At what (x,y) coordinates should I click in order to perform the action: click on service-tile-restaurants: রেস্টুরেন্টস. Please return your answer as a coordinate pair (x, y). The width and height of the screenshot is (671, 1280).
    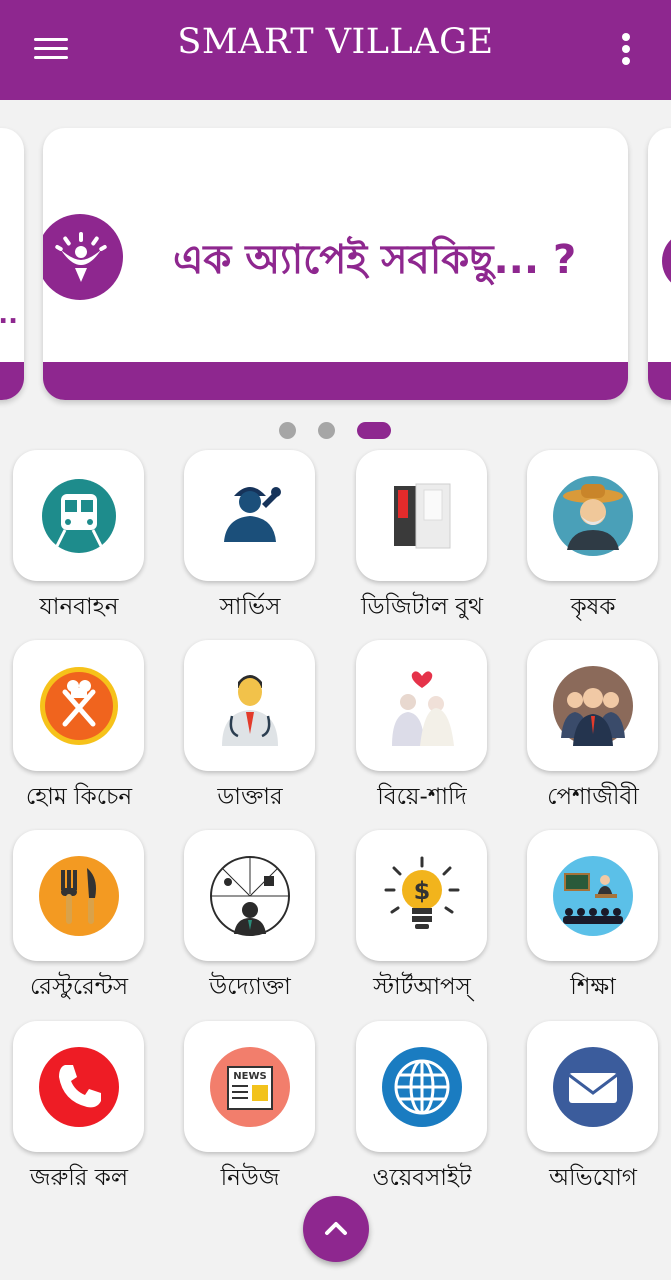
    Looking at the image, I should click on (83, 915).